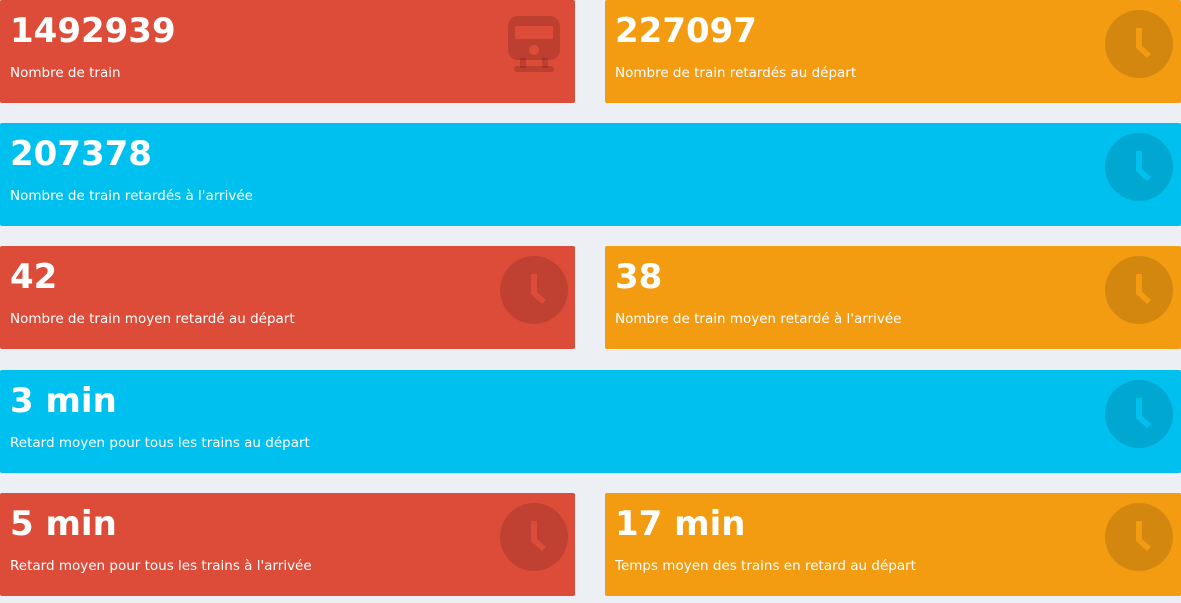 The image size is (1181, 603). Describe the element at coordinates (680, 524) in the screenshot. I see `stat-value: 17 min` at that location.